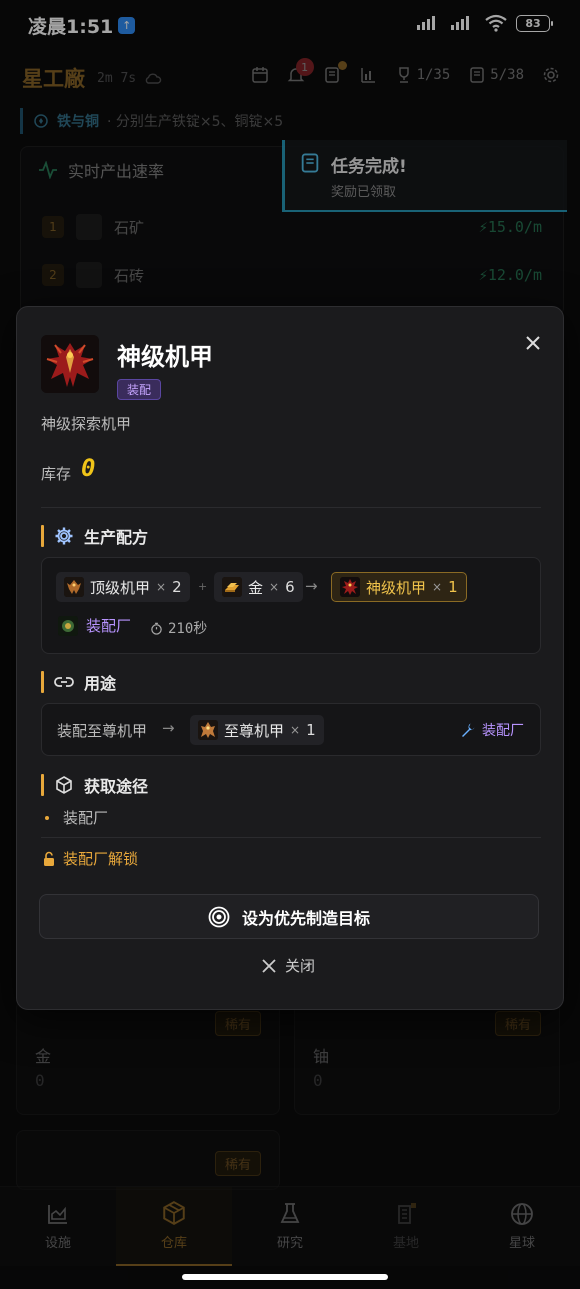 This screenshot has height=1289, width=580. Describe the element at coordinates (139, 389) in the screenshot. I see `category-badge: 装配` at that location.